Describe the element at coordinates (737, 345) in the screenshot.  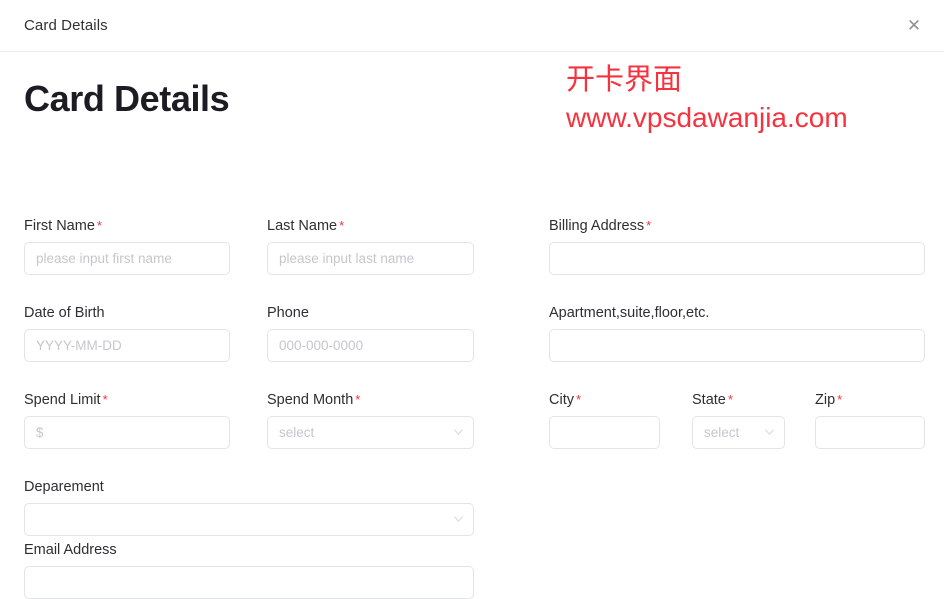
I see `apartment-input` at that location.